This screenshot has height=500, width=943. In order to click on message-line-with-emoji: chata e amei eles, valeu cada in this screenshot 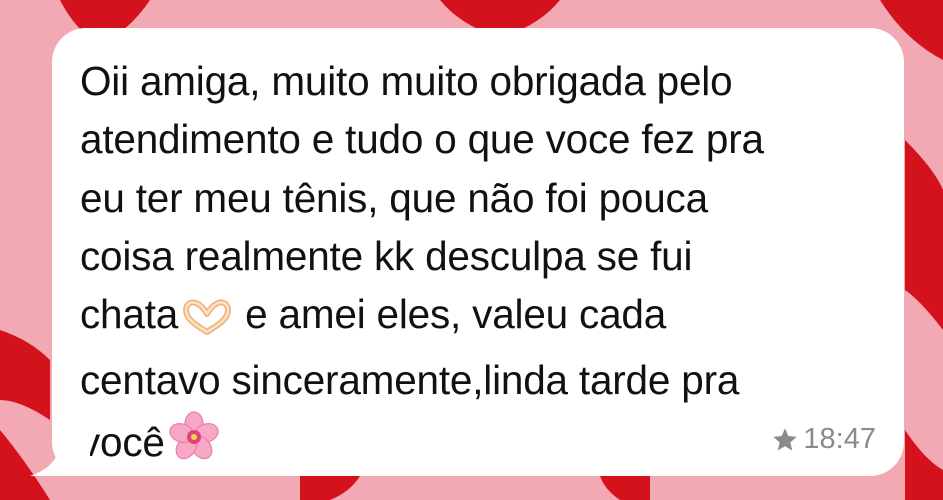, I will do `click(480, 318)`.